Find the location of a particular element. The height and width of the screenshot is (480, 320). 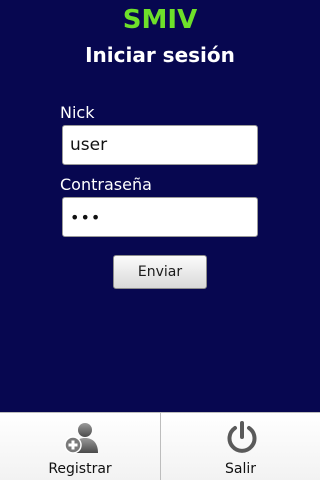

add-user-icon is located at coordinates (81, 438).